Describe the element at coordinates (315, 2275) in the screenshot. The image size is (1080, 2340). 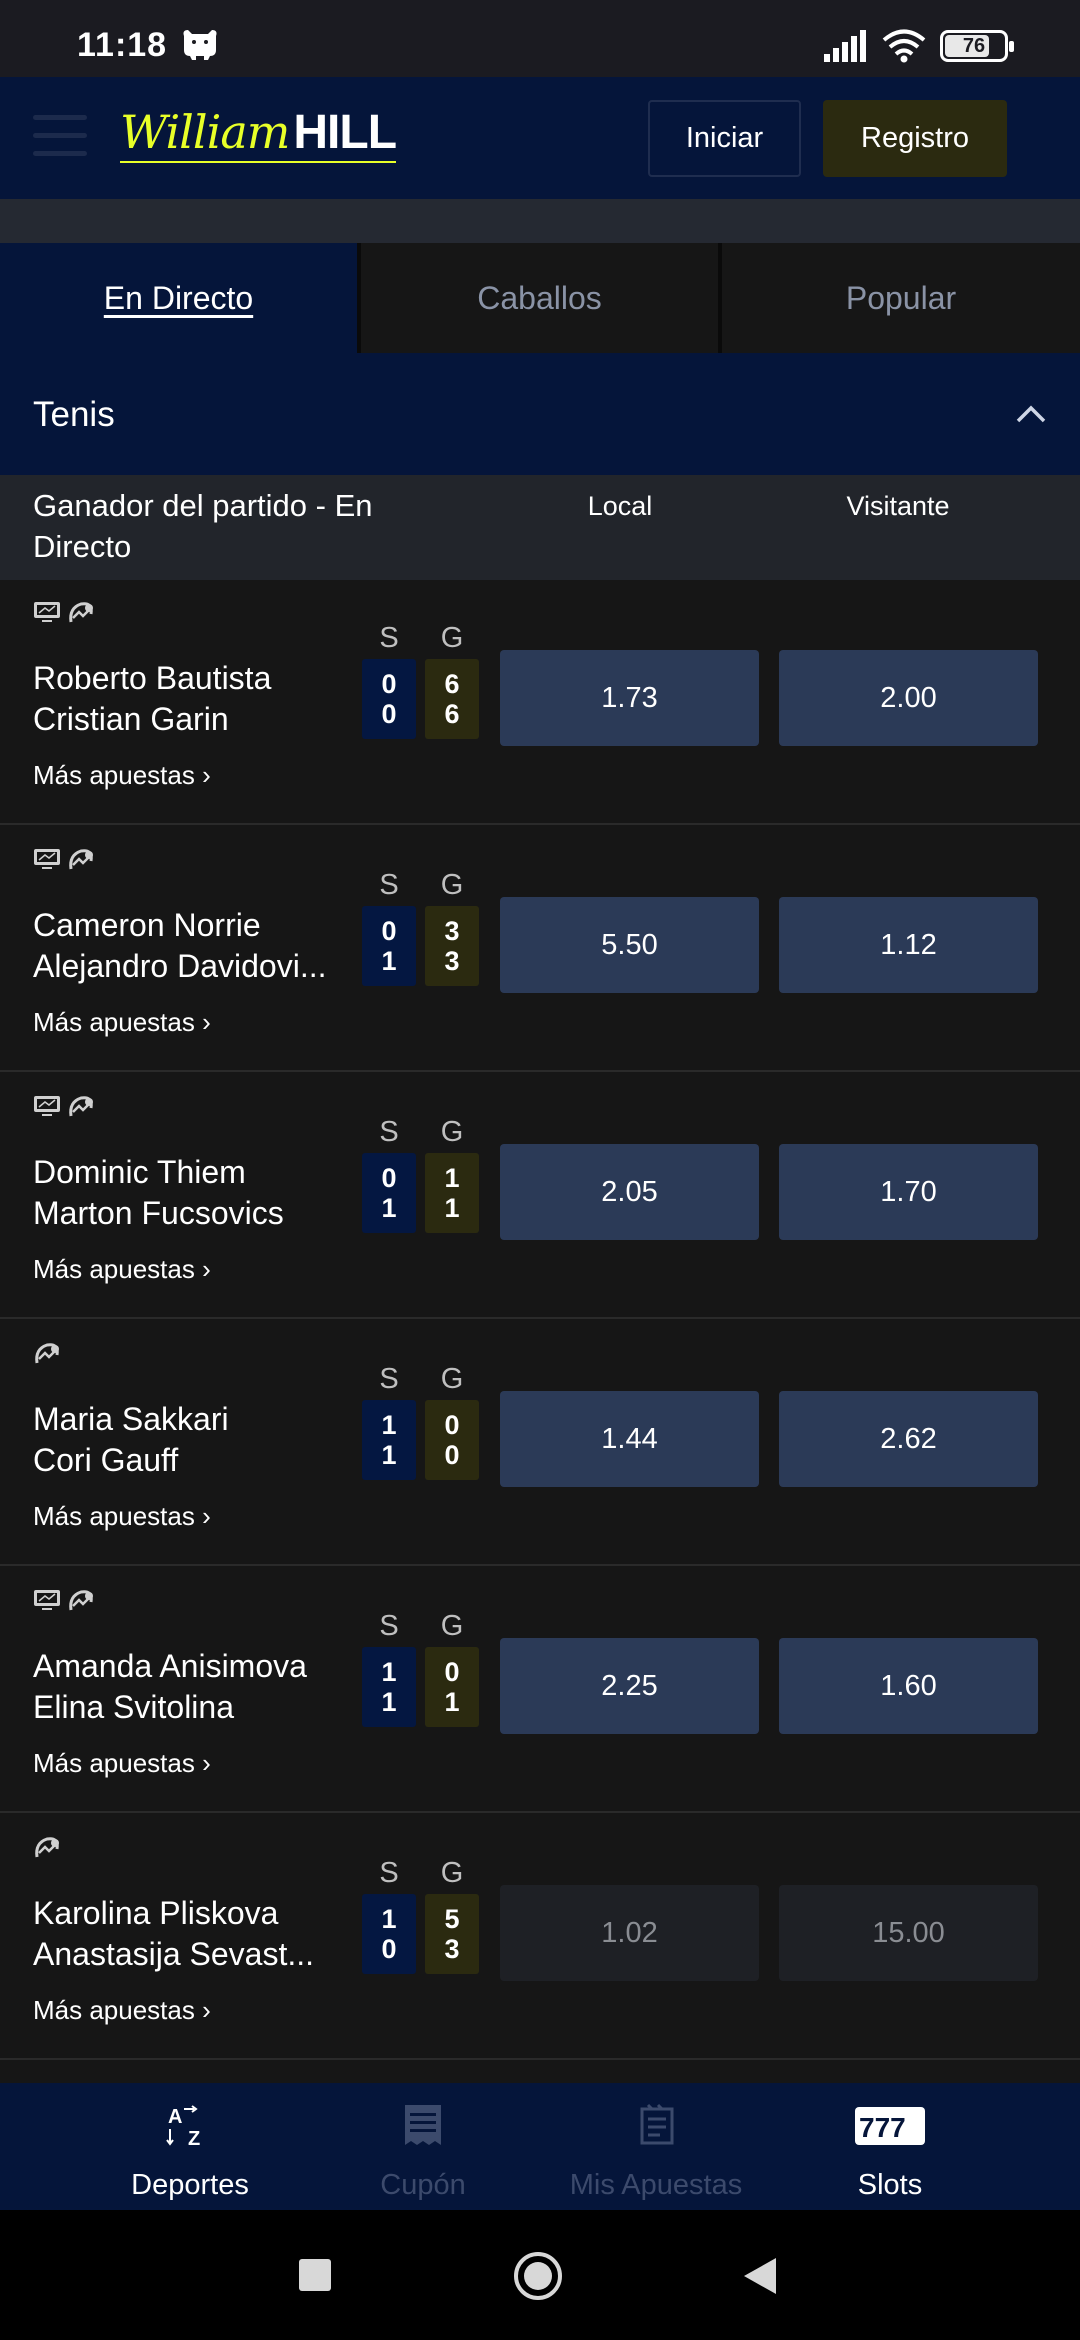
I see `recents-icon` at that location.